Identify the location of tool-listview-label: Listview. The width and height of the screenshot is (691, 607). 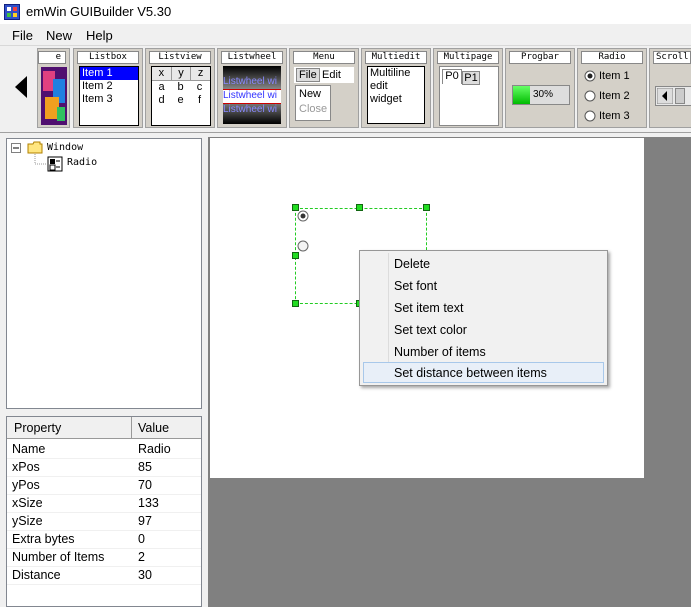
(180, 57).